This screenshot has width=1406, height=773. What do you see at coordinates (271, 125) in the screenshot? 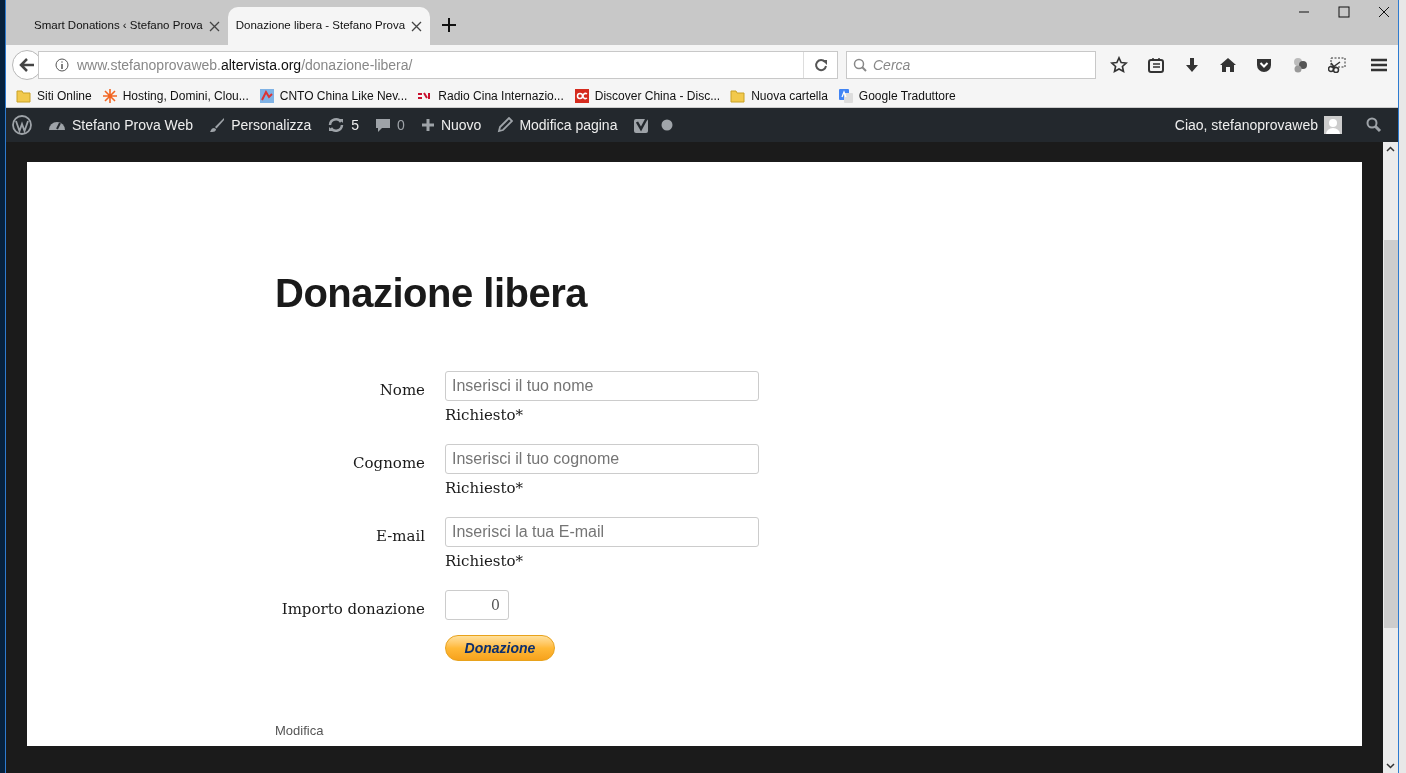
I see `admin-bar-link: Personalizza` at bounding box center [271, 125].